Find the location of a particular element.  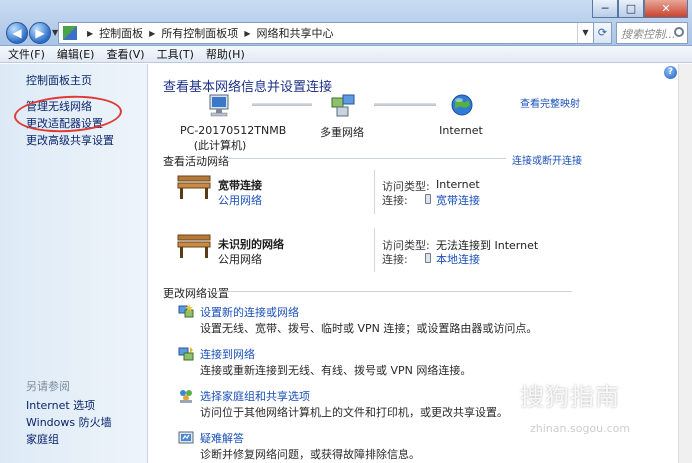

address-dropdown-icon: ▼ is located at coordinates (585, 33).